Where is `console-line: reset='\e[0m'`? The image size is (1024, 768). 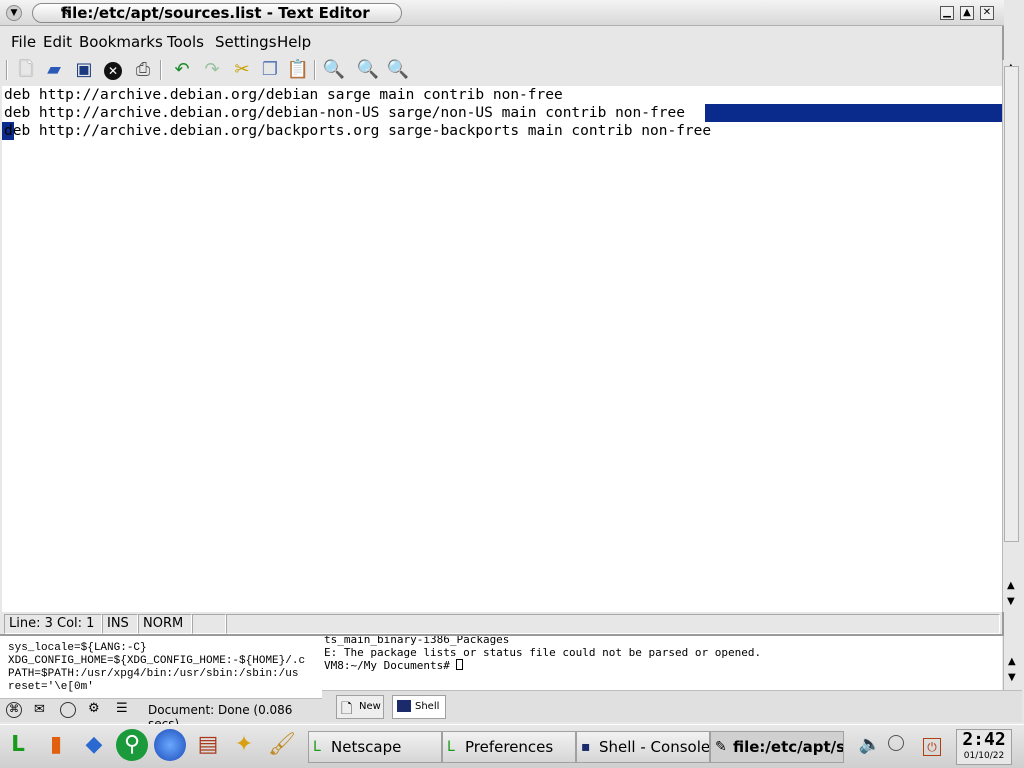
console-line: reset='\e[0m' is located at coordinates (51, 687).